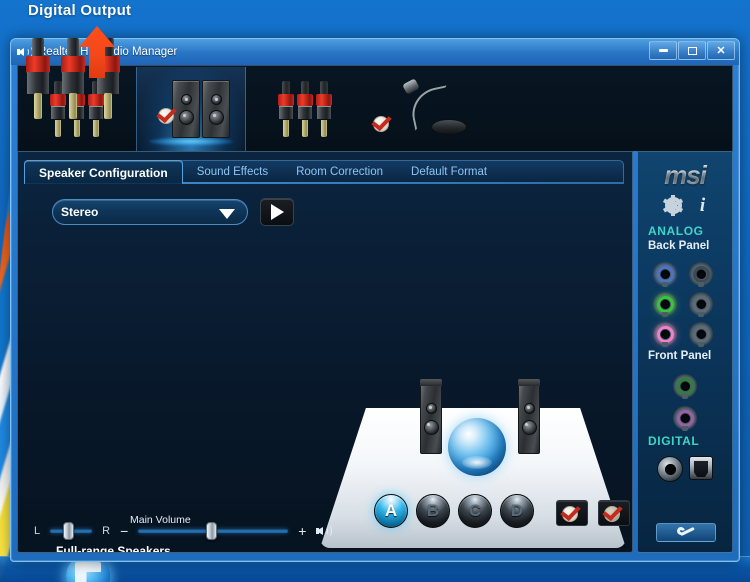 The height and width of the screenshot is (582, 750). Describe the element at coordinates (302, 531) in the screenshot. I see `volume-increase-button: +` at that location.